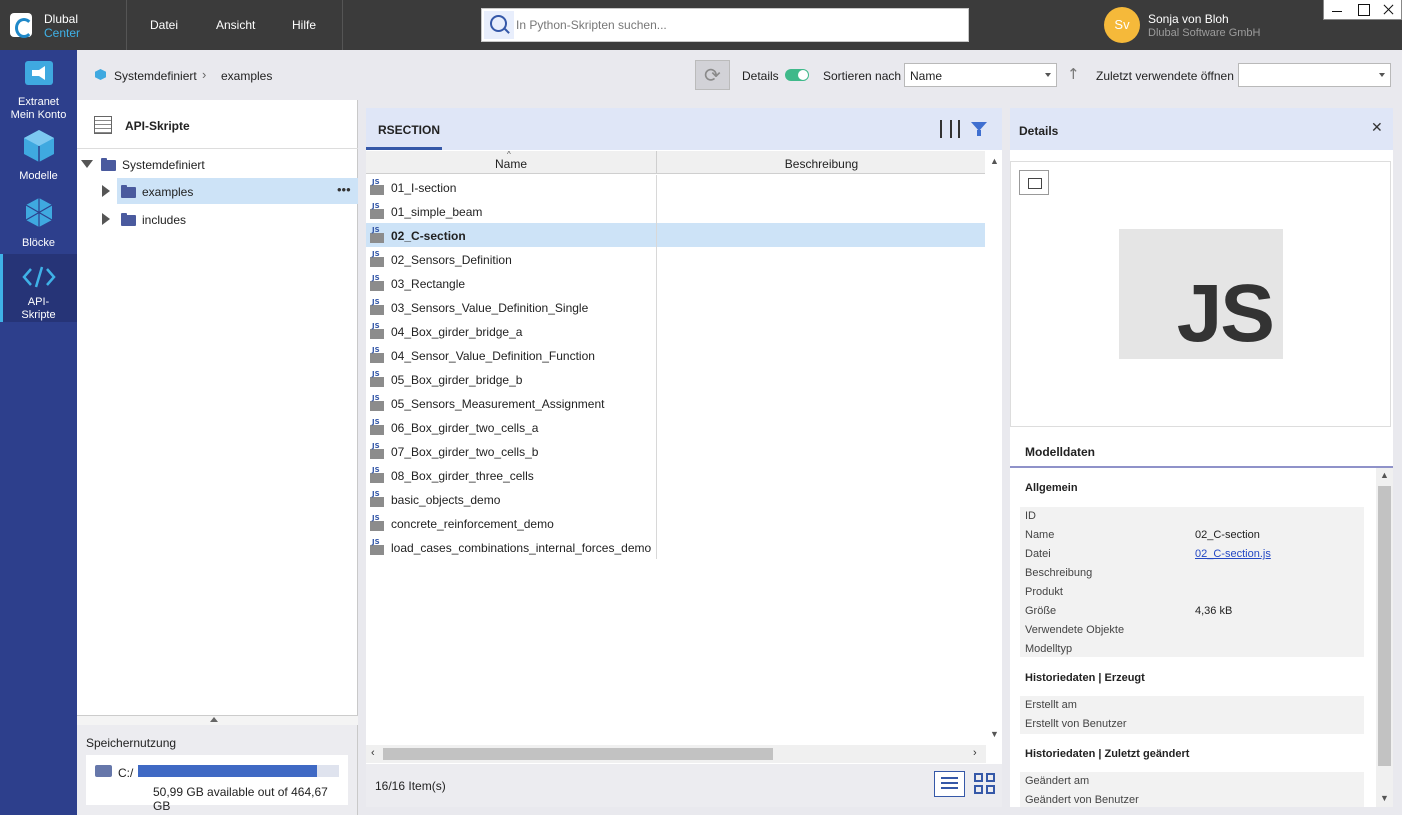 The width and height of the screenshot is (1402, 815). Describe the element at coordinates (675, 259) in the screenshot. I see `list-item: JS 02_Sensors_Definition` at that location.